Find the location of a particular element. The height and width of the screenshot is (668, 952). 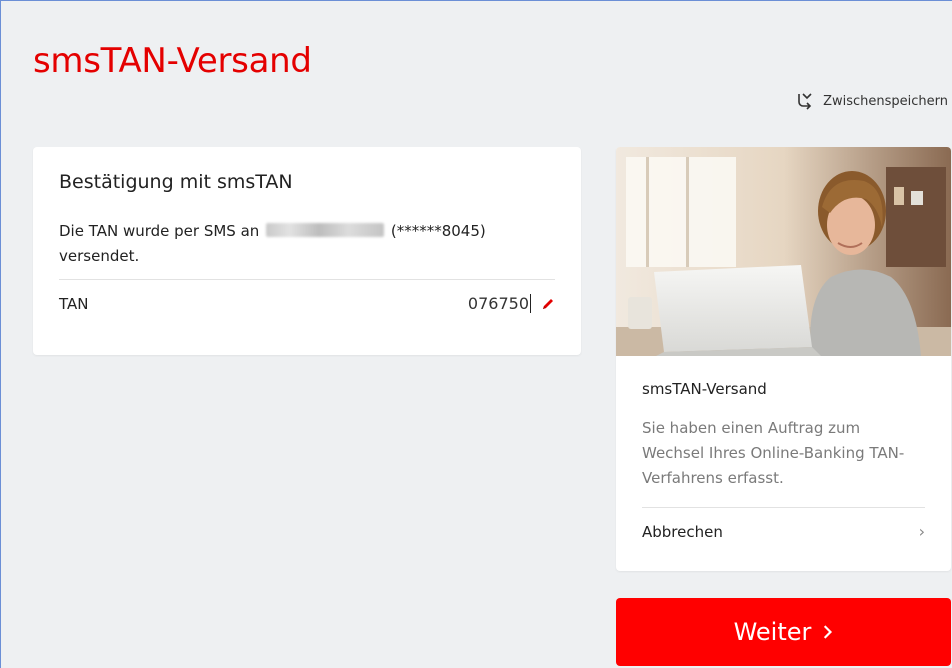

save-draft-icon is located at coordinates (805, 101).